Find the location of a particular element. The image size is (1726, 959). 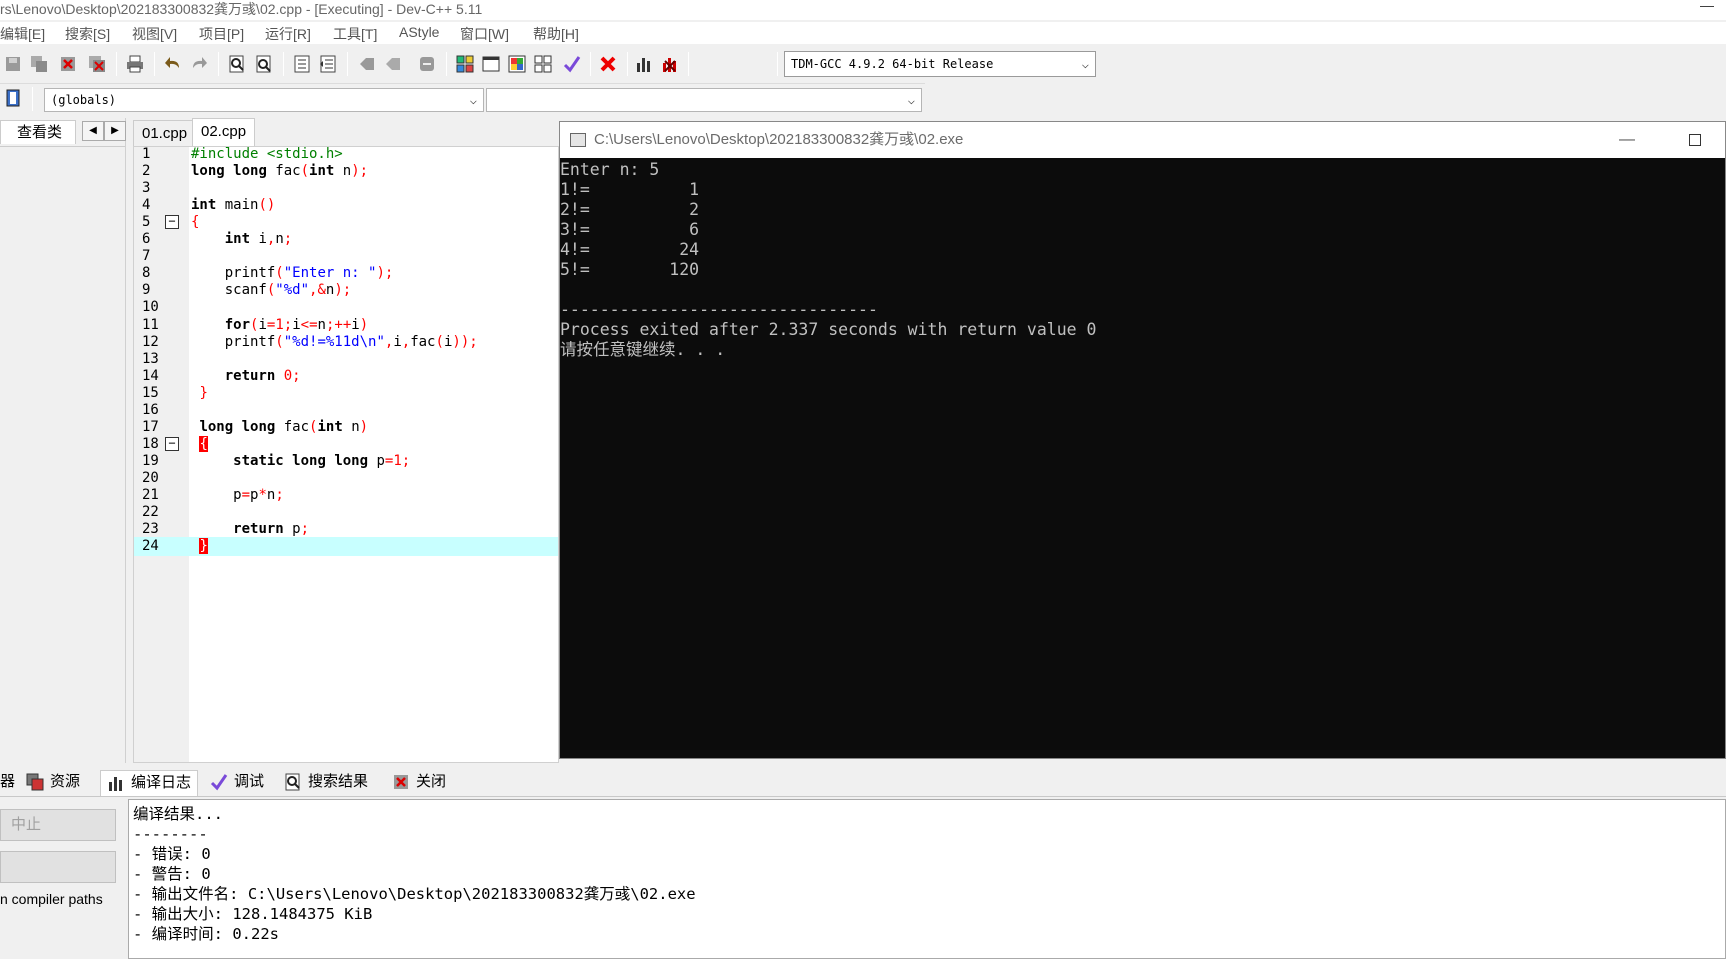

menu-run: 运行[R] is located at coordinates (288, 34).